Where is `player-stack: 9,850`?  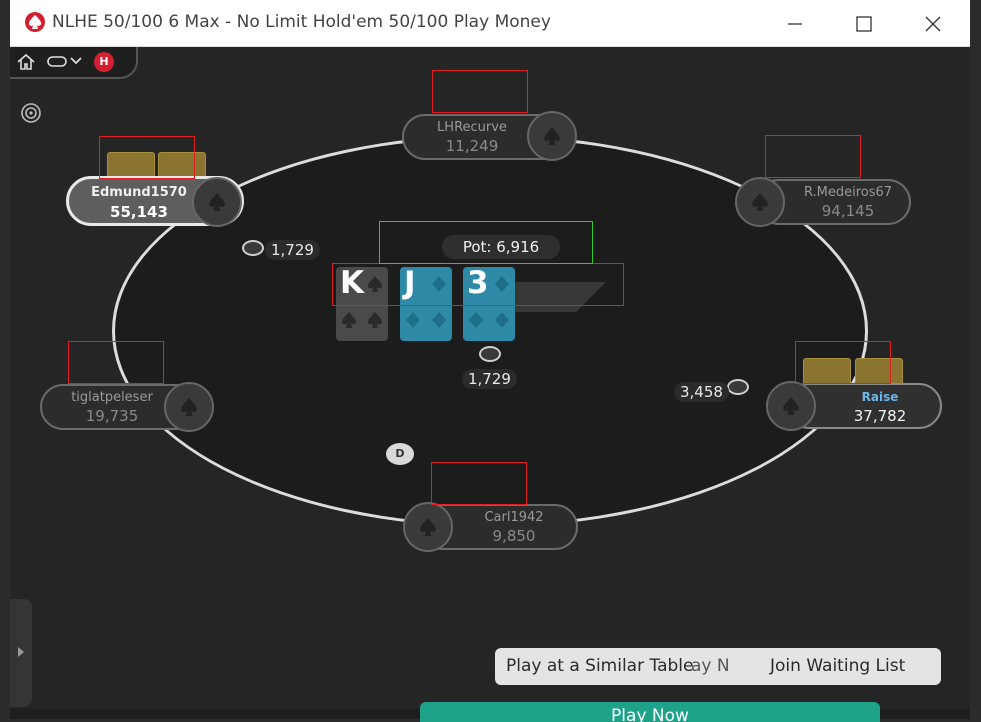 player-stack: 9,850 is located at coordinates (514, 536).